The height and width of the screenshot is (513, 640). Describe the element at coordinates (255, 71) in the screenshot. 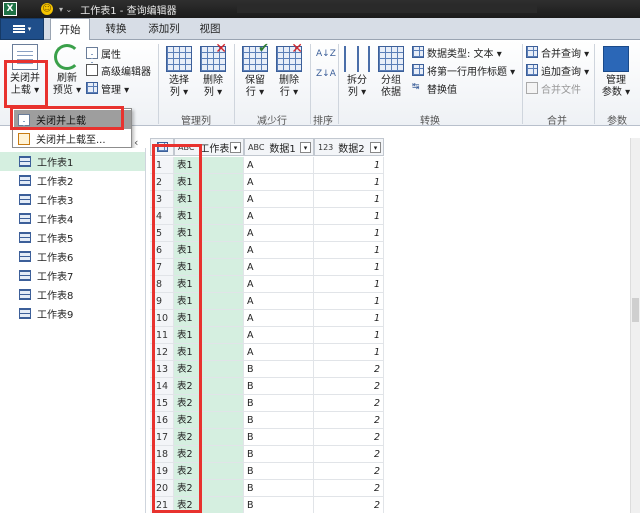

I see `keep-rows-button: 保留 行 ▾` at that location.